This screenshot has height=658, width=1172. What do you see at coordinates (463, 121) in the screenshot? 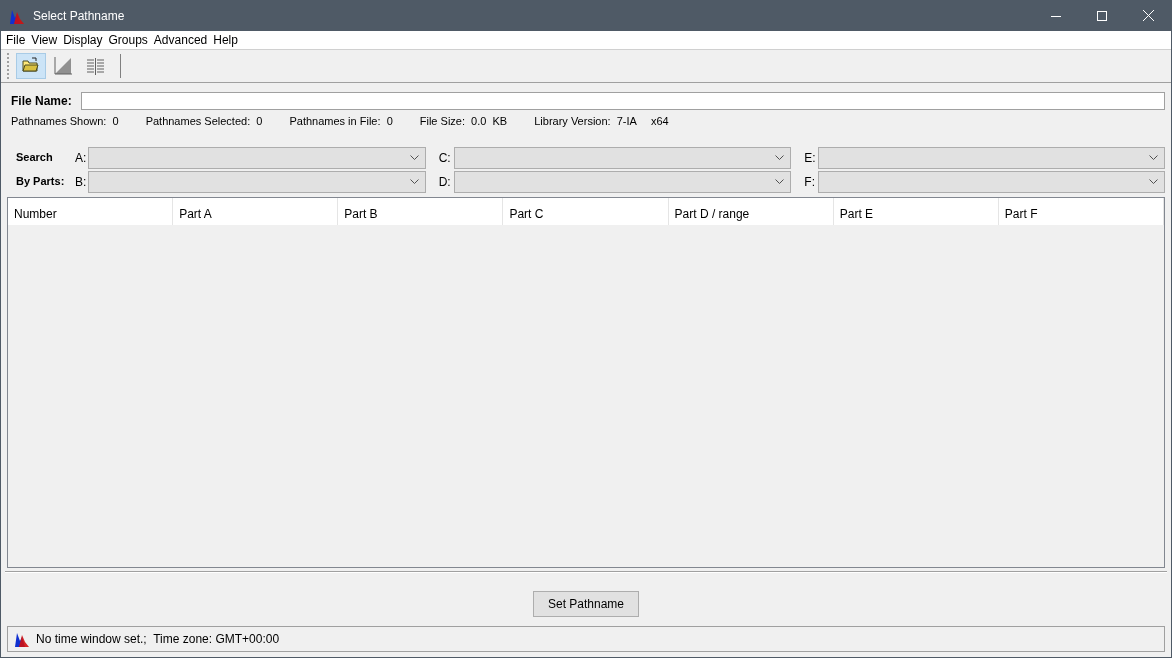
I see `stat-text: File Size: 0.0 KB` at bounding box center [463, 121].